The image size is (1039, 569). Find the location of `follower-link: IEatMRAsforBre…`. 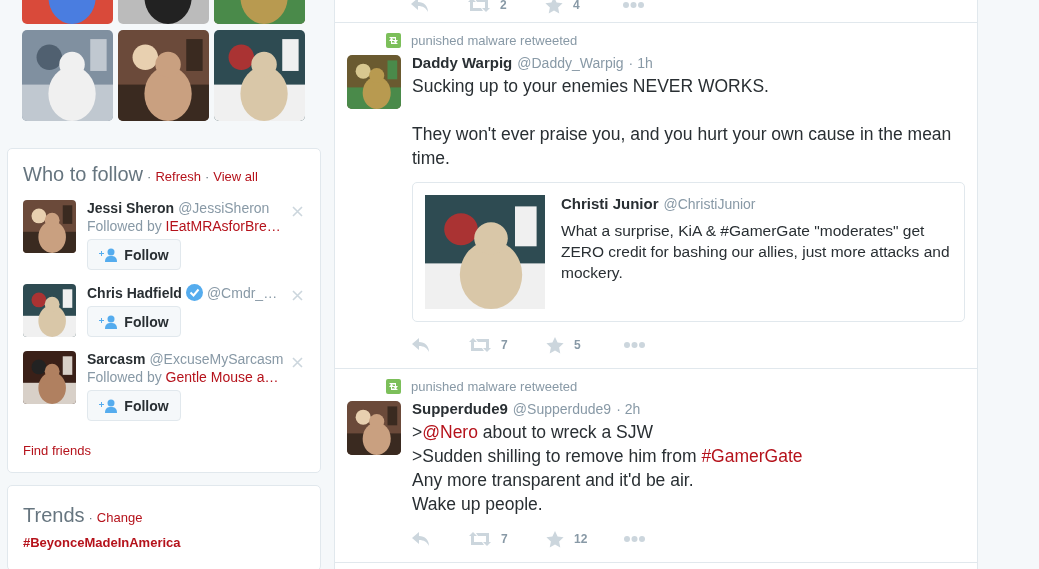

follower-link: IEatMRAsforBre… is located at coordinates (223, 226).